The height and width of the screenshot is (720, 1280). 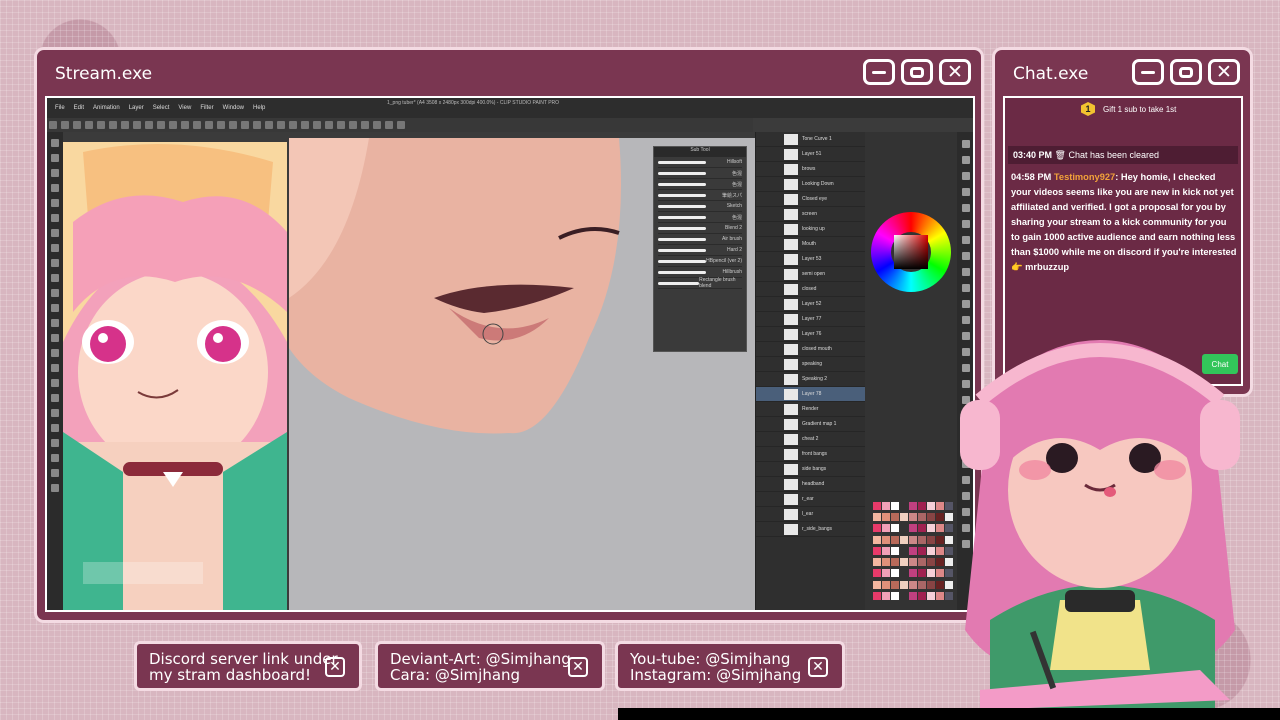 I want to click on layer-row: Layer 51, so click(x=810, y=154).